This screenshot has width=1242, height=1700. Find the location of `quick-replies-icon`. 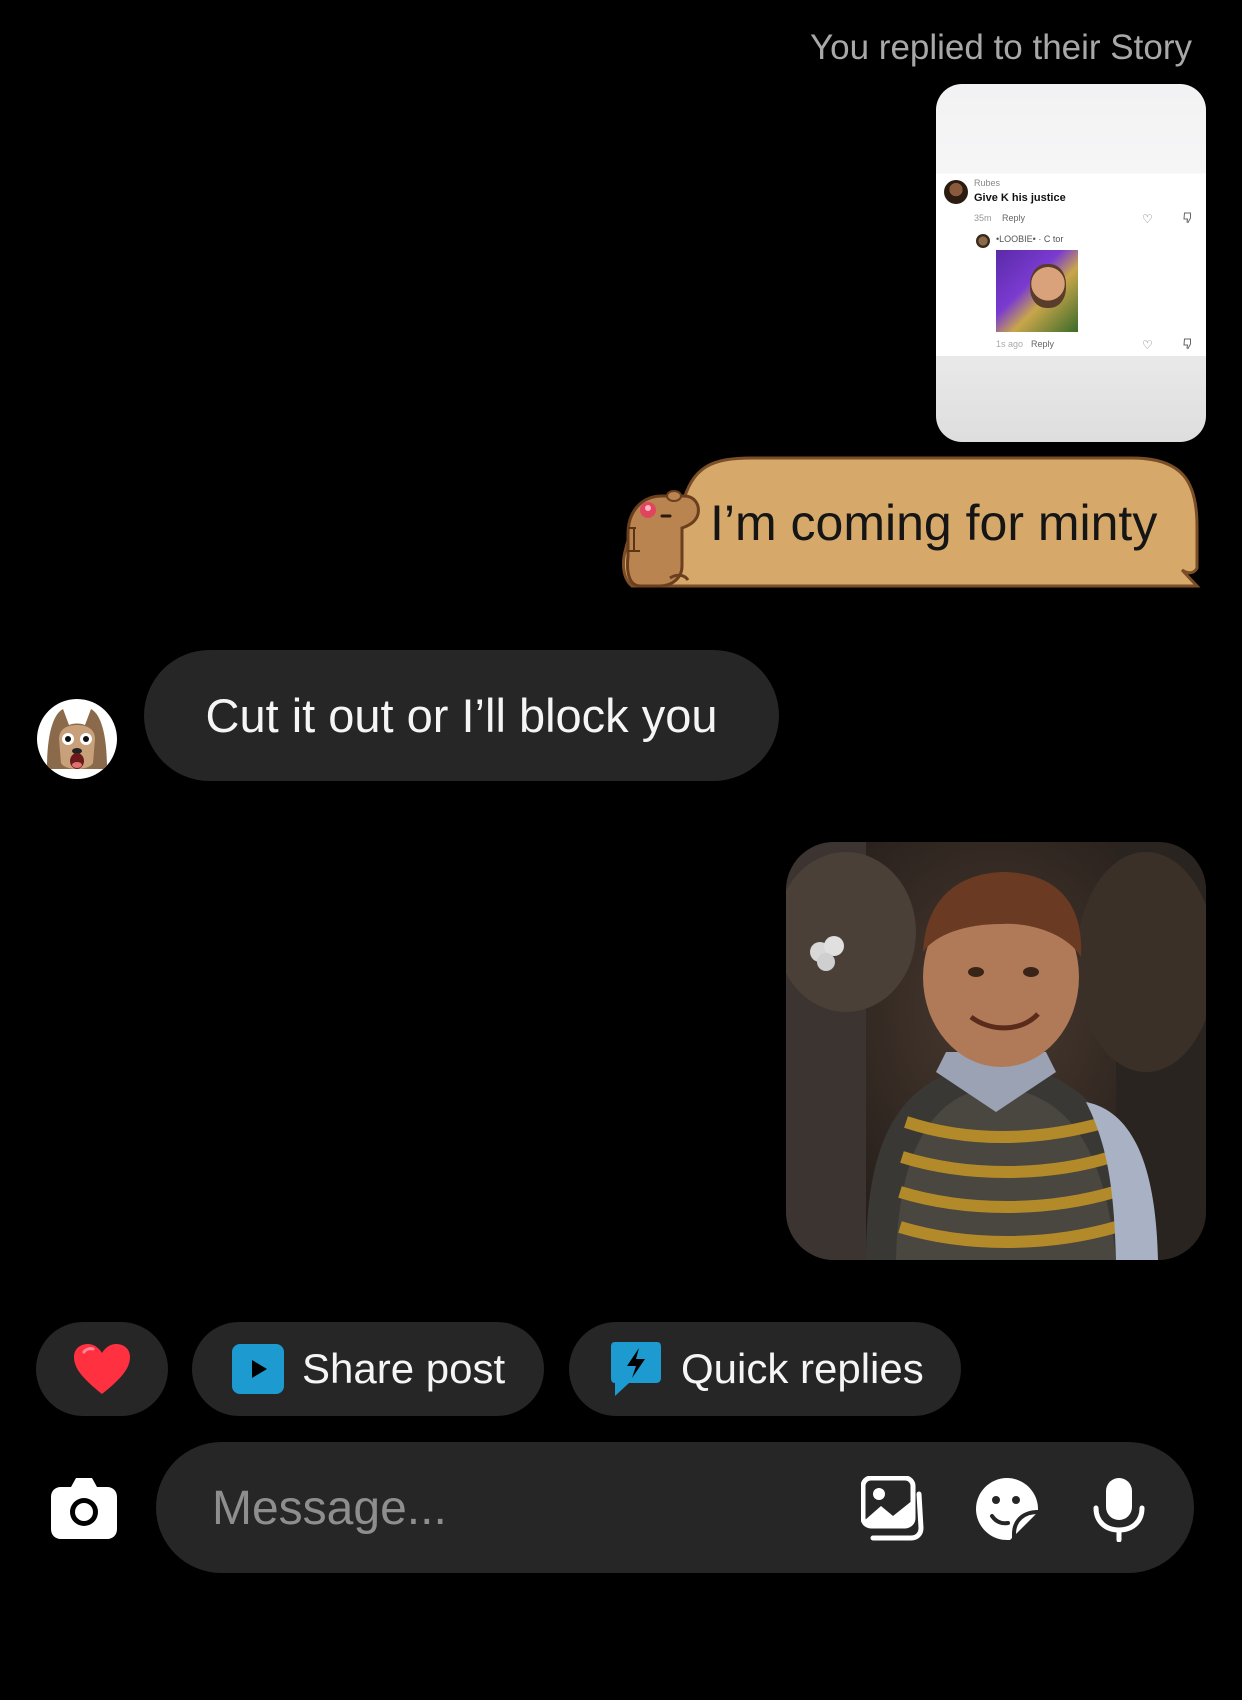

quick-replies-icon is located at coordinates (636, 1369).